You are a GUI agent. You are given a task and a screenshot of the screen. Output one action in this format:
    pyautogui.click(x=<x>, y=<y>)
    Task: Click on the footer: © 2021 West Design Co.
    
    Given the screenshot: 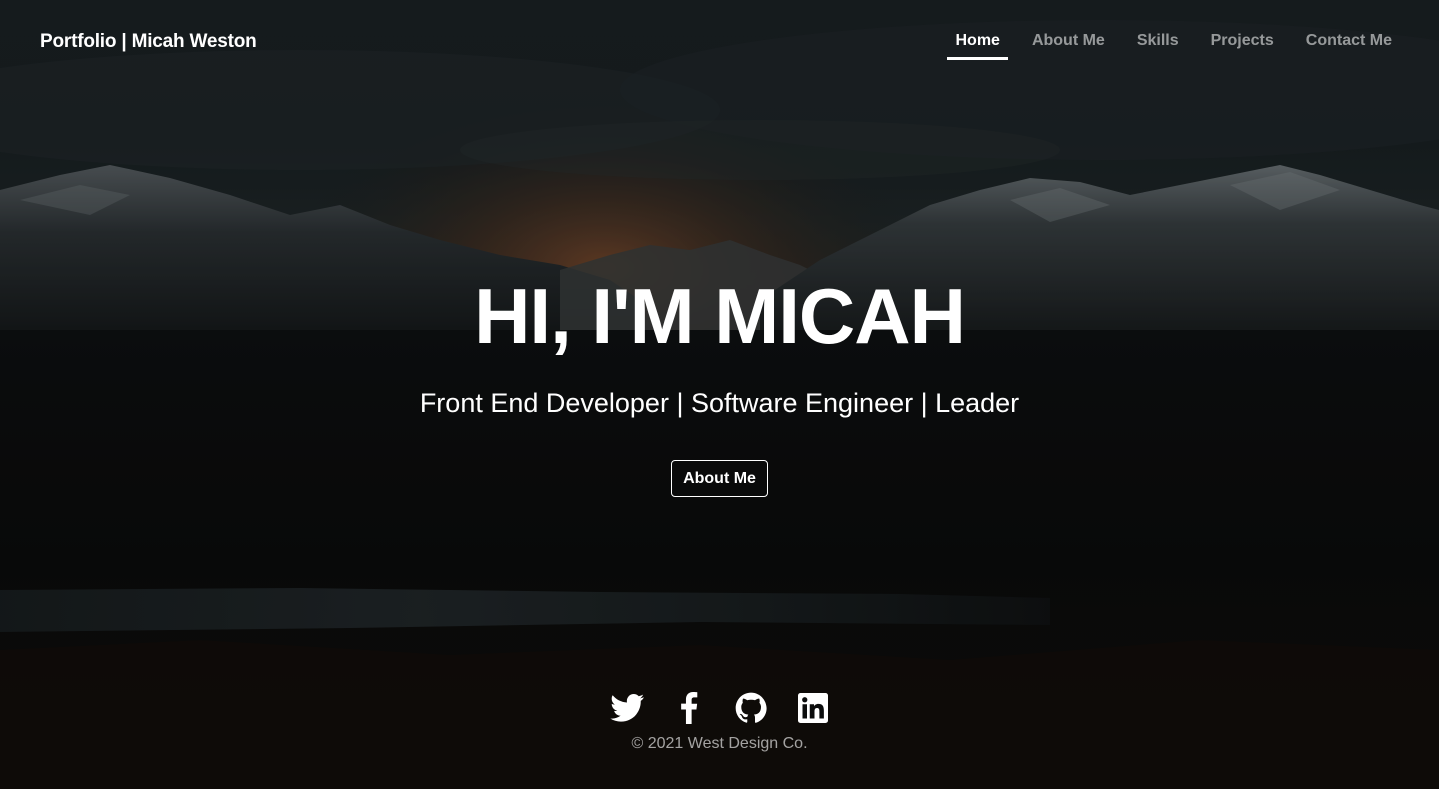 What is the action you would take?
    pyautogui.click(x=719, y=721)
    